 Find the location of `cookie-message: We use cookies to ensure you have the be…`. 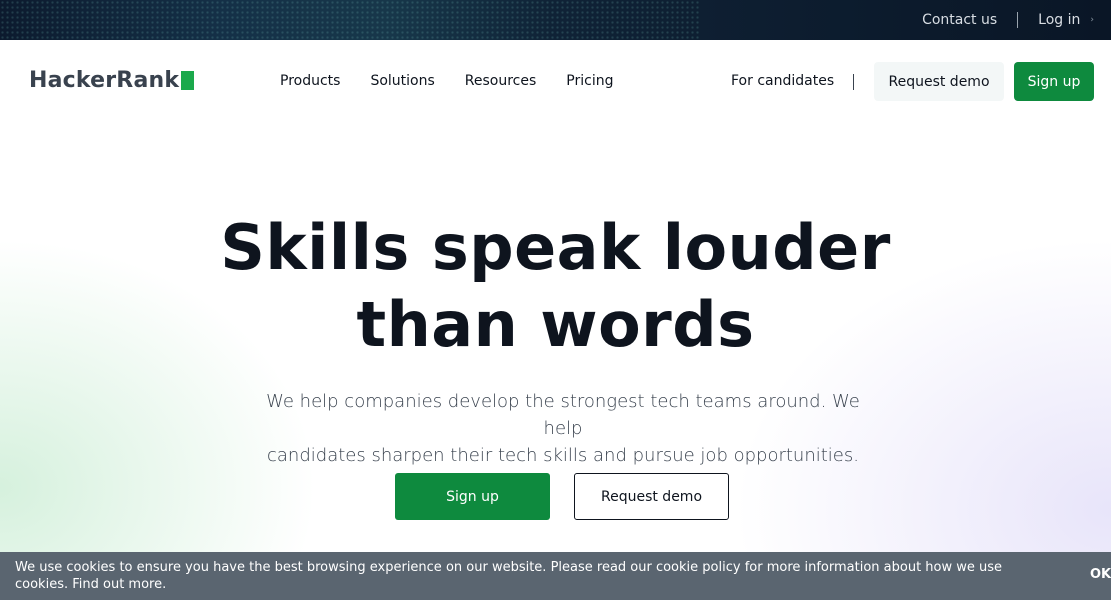

cookie-message: We use cookies to ensure you have the be… is located at coordinates (509, 576).